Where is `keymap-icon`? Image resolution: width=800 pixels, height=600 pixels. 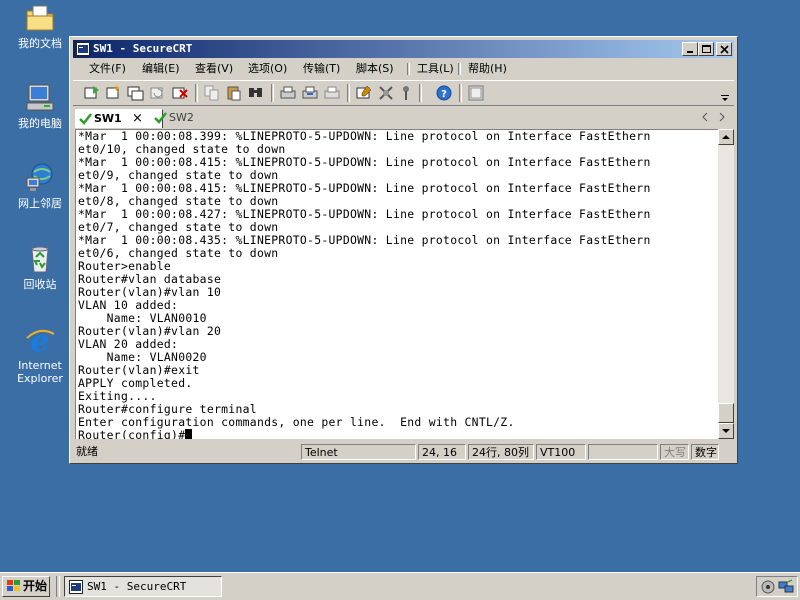 keymap-icon is located at coordinates (406, 93).